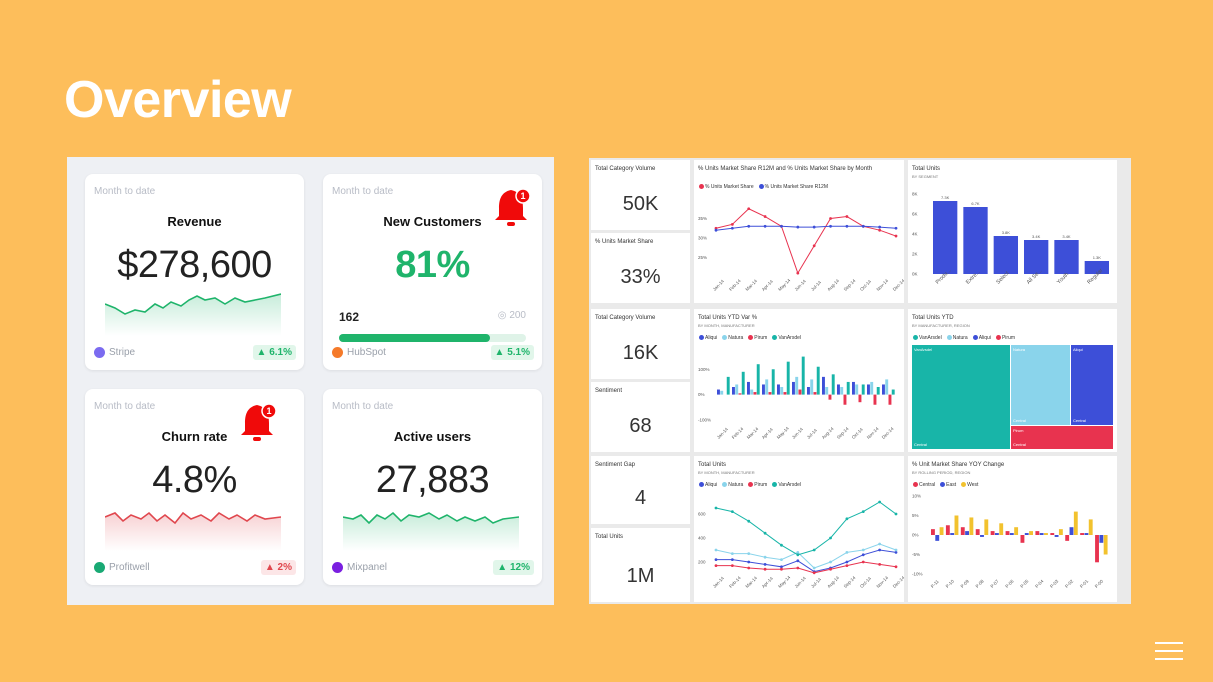 This screenshot has height=682, width=1213. What do you see at coordinates (702, 218) in the screenshot?
I see `y-tick-label: 35%` at bounding box center [702, 218].